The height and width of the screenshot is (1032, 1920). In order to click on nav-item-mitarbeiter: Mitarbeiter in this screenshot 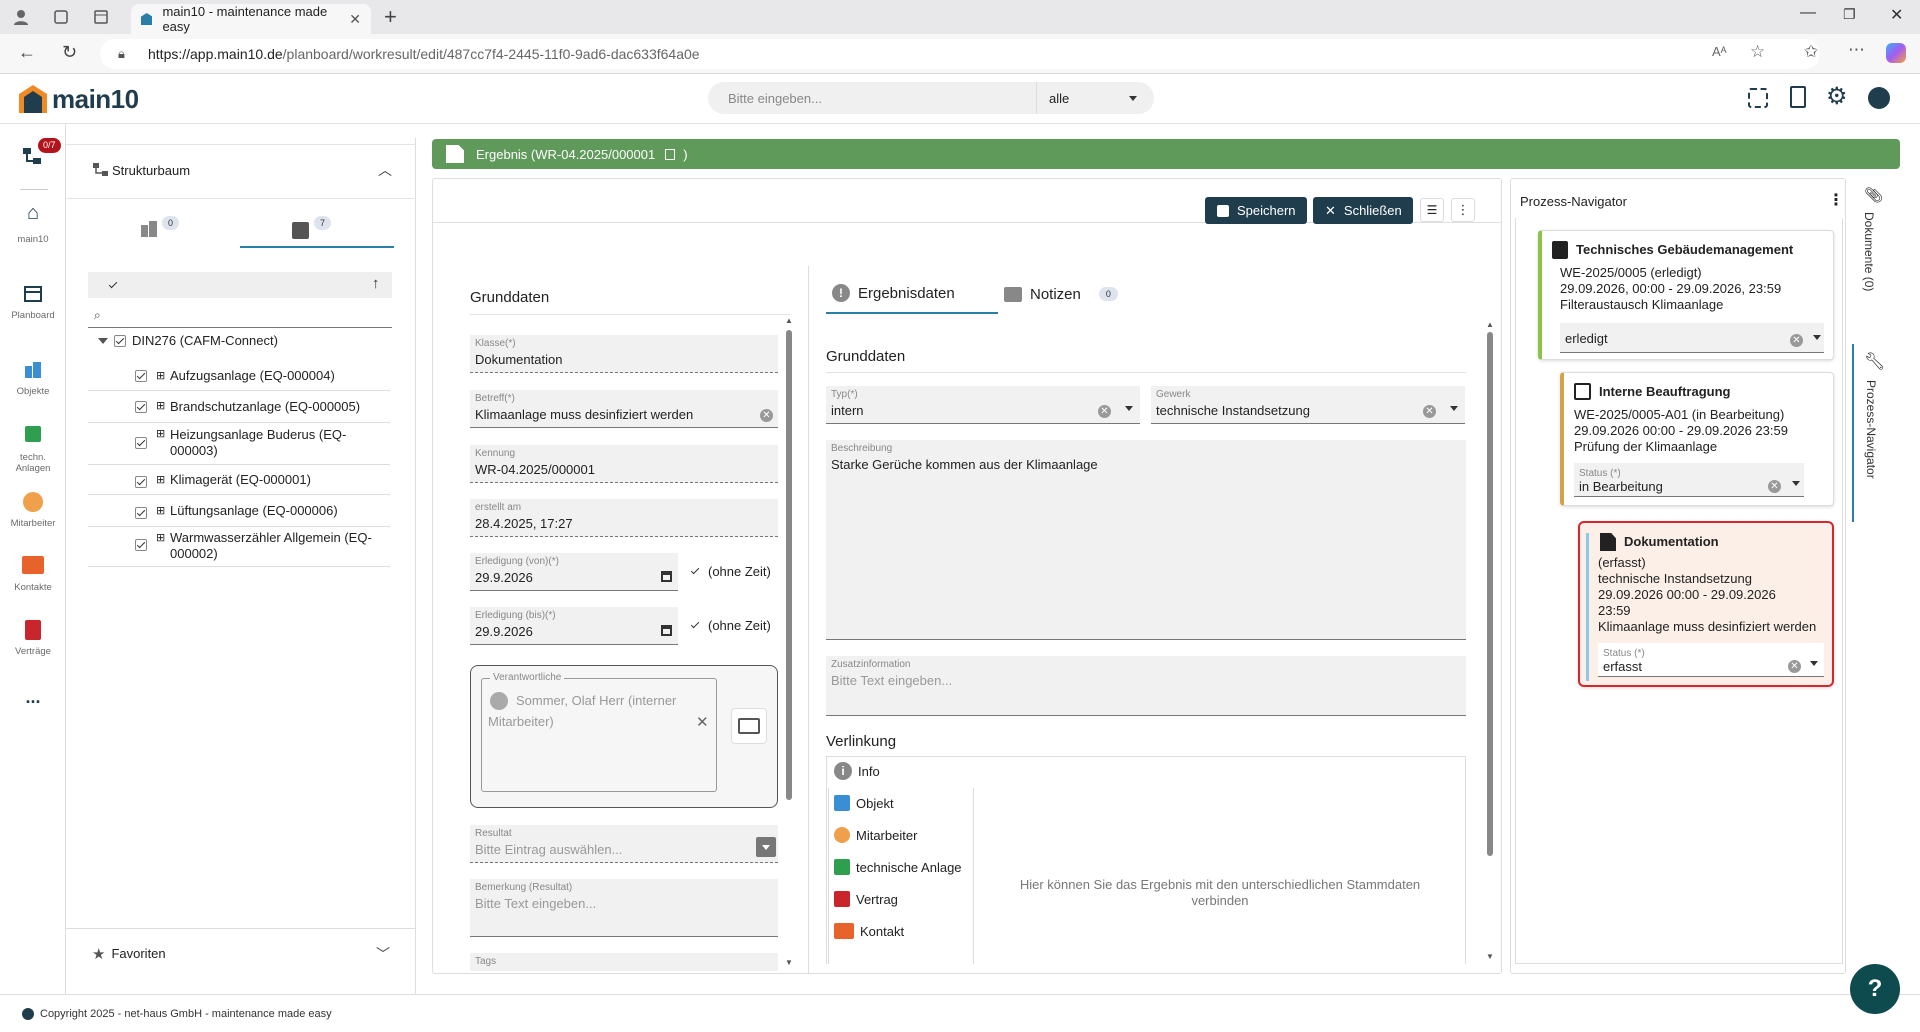, I will do `click(33, 510)`.